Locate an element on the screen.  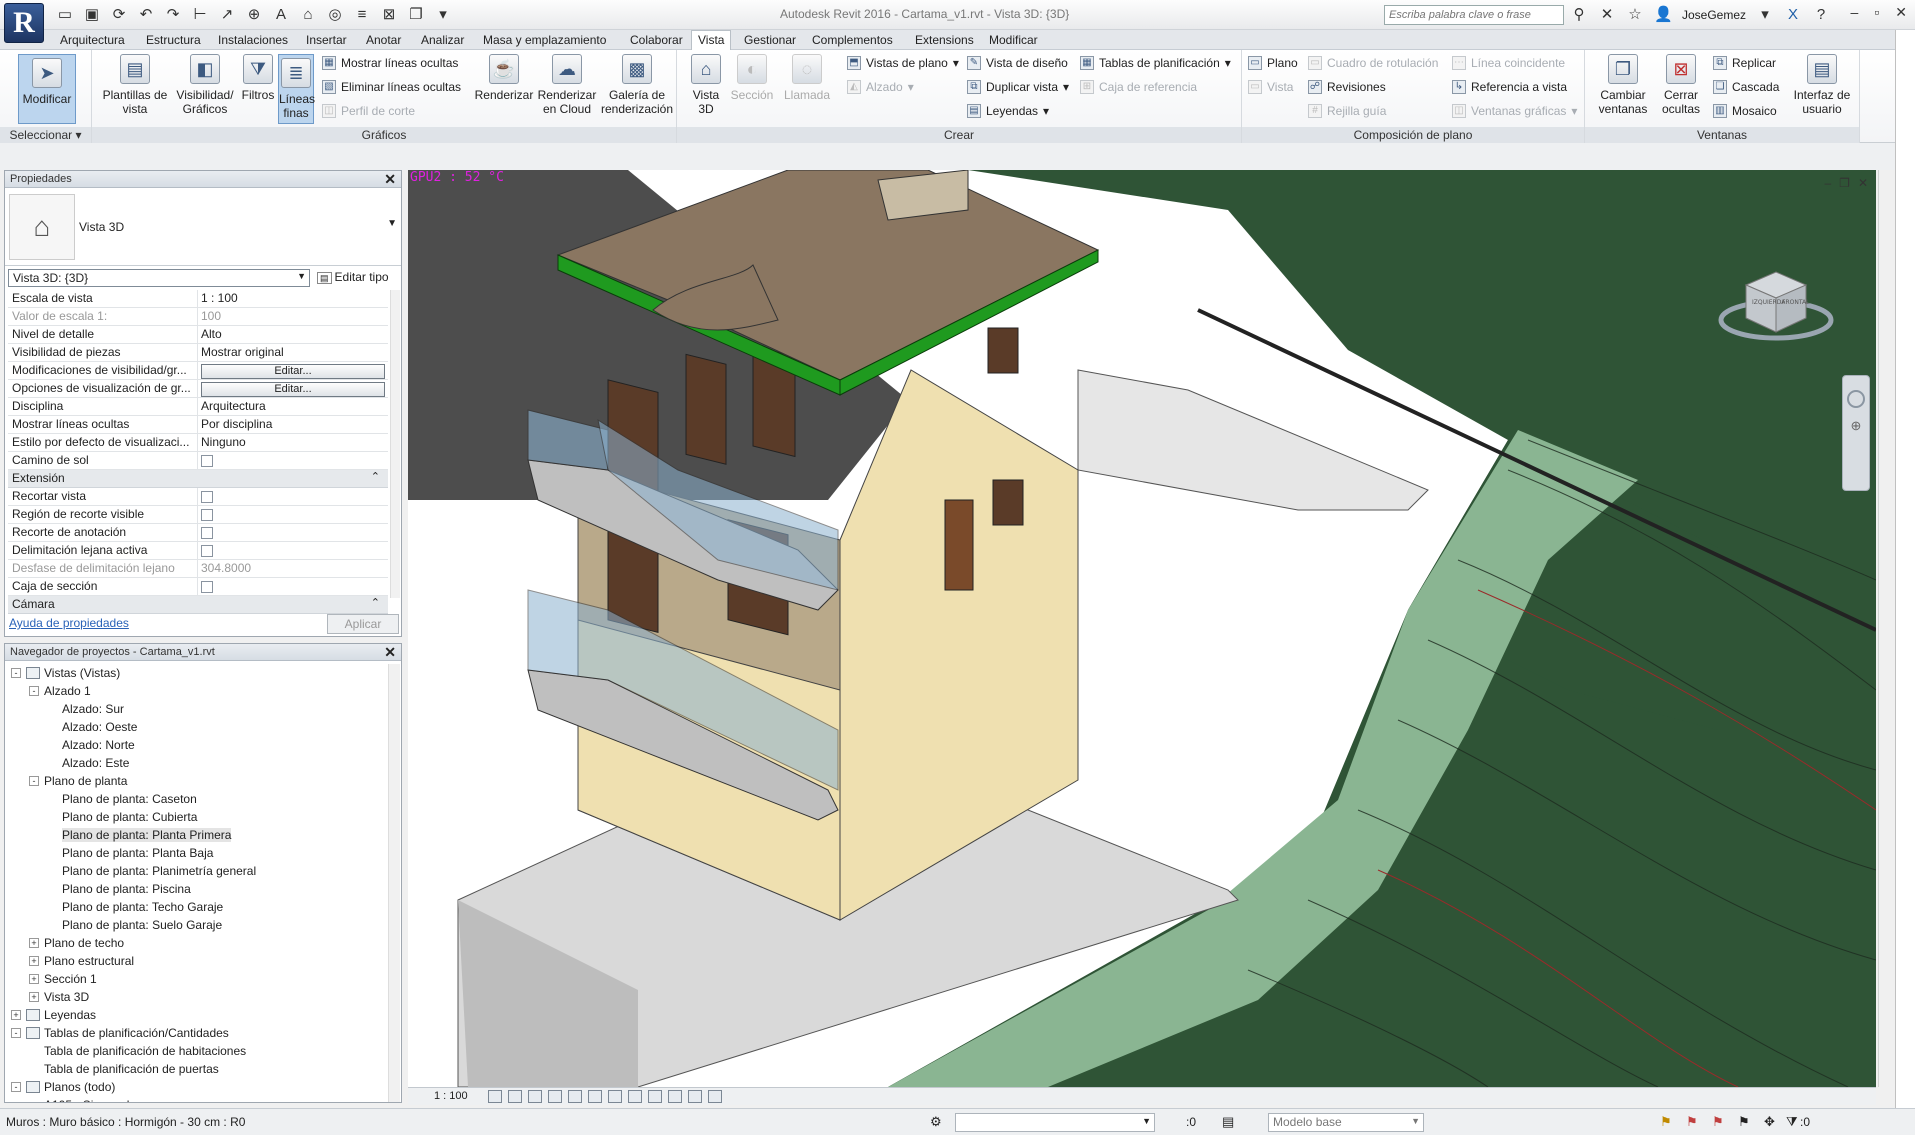
render-cloud-button: ☁ Renderizar en Cloud is located at coordinates (567, 85).